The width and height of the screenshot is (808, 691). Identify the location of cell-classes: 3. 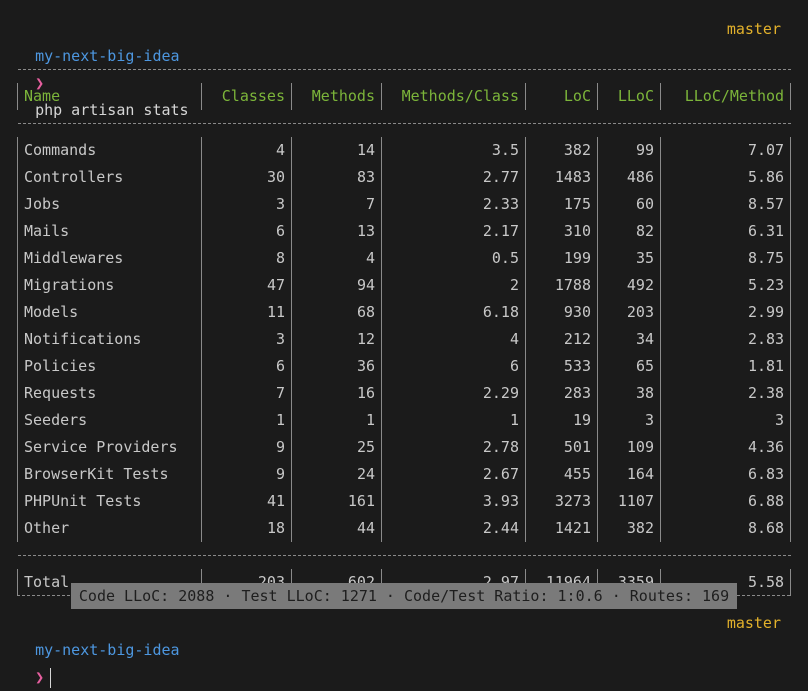
(246, 204).